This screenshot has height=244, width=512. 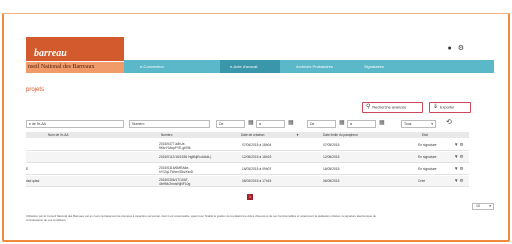 I want to click on header-icons: ●⚙, so click(x=458, y=48).